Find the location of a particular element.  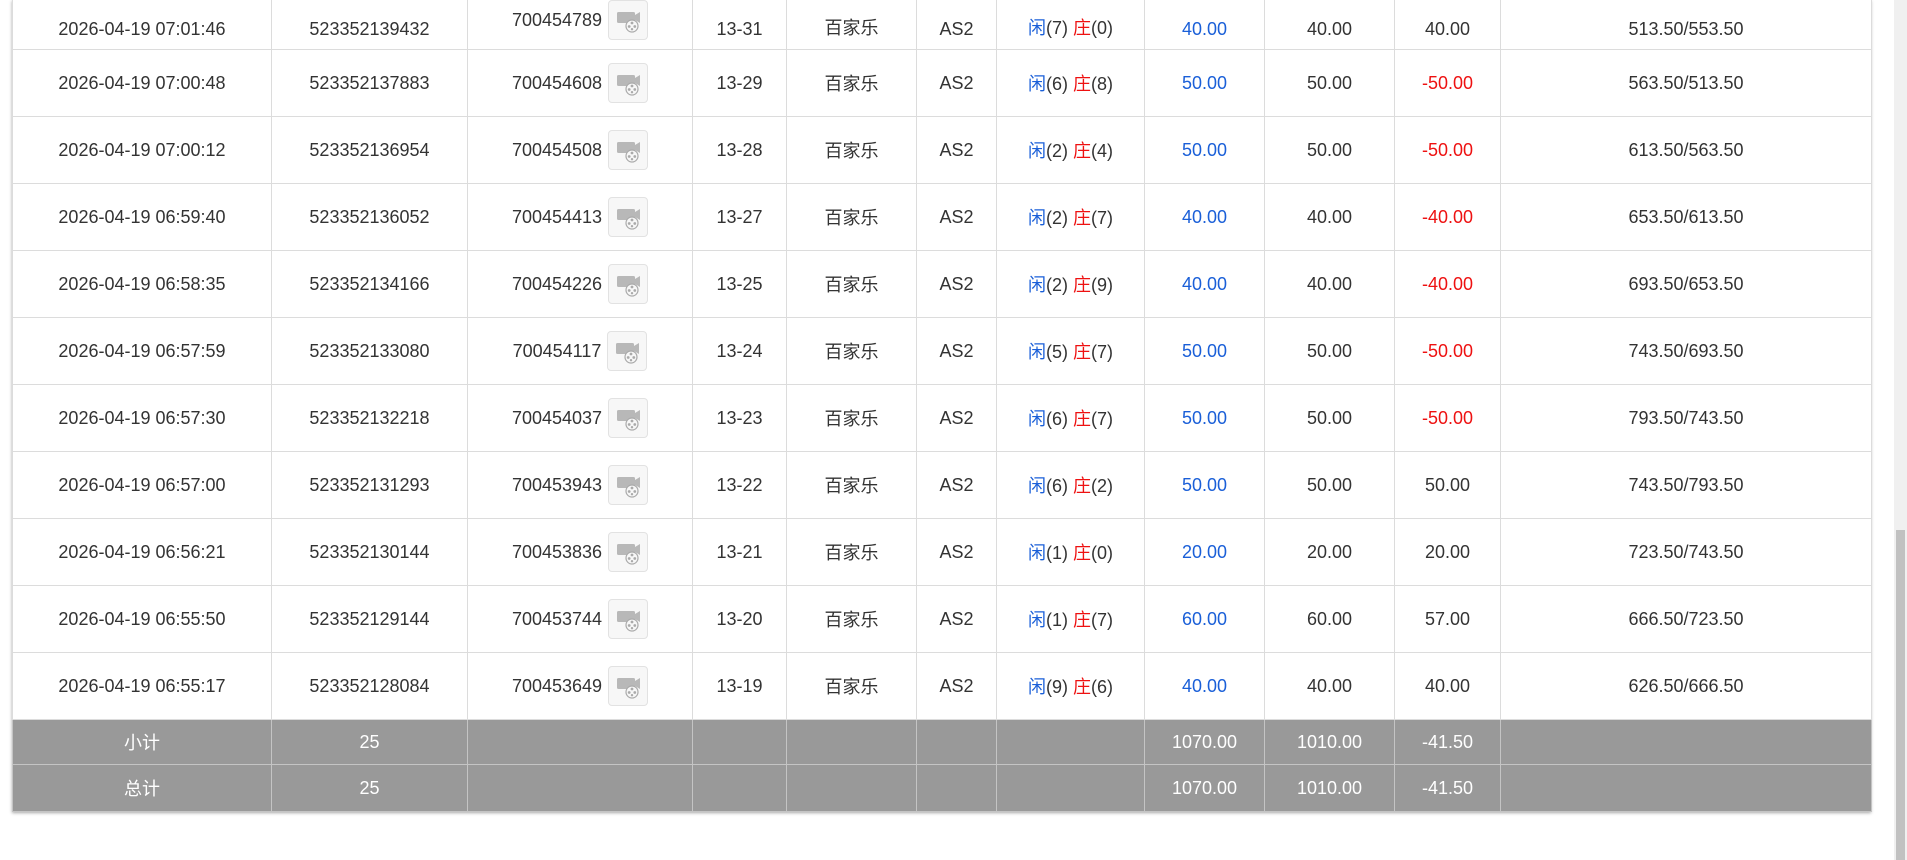

bet-id: 523352131293 is located at coordinates (369, 485).